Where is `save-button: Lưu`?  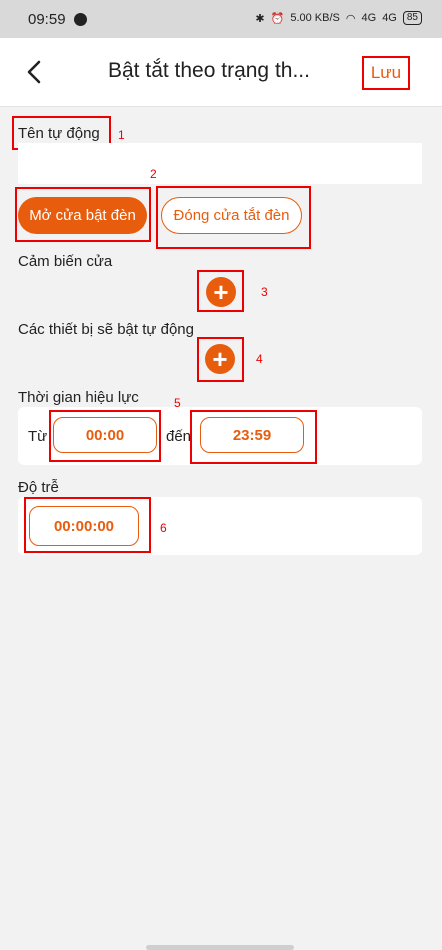
save-button: Lưu is located at coordinates (386, 73).